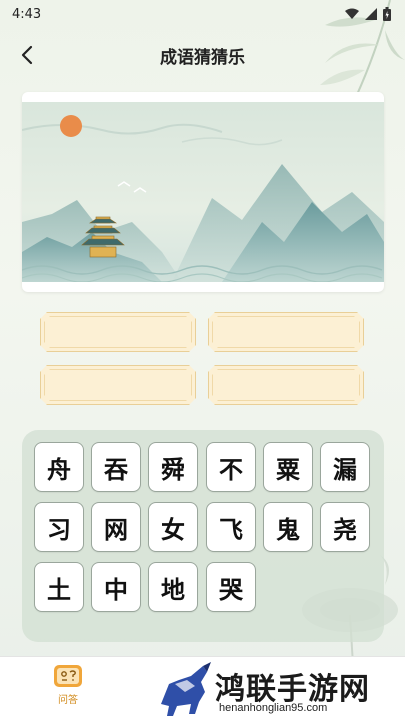 Image resolution: width=405 pixels, height=720 pixels. Describe the element at coordinates (231, 527) in the screenshot. I see `character-tile: 飞` at that location.